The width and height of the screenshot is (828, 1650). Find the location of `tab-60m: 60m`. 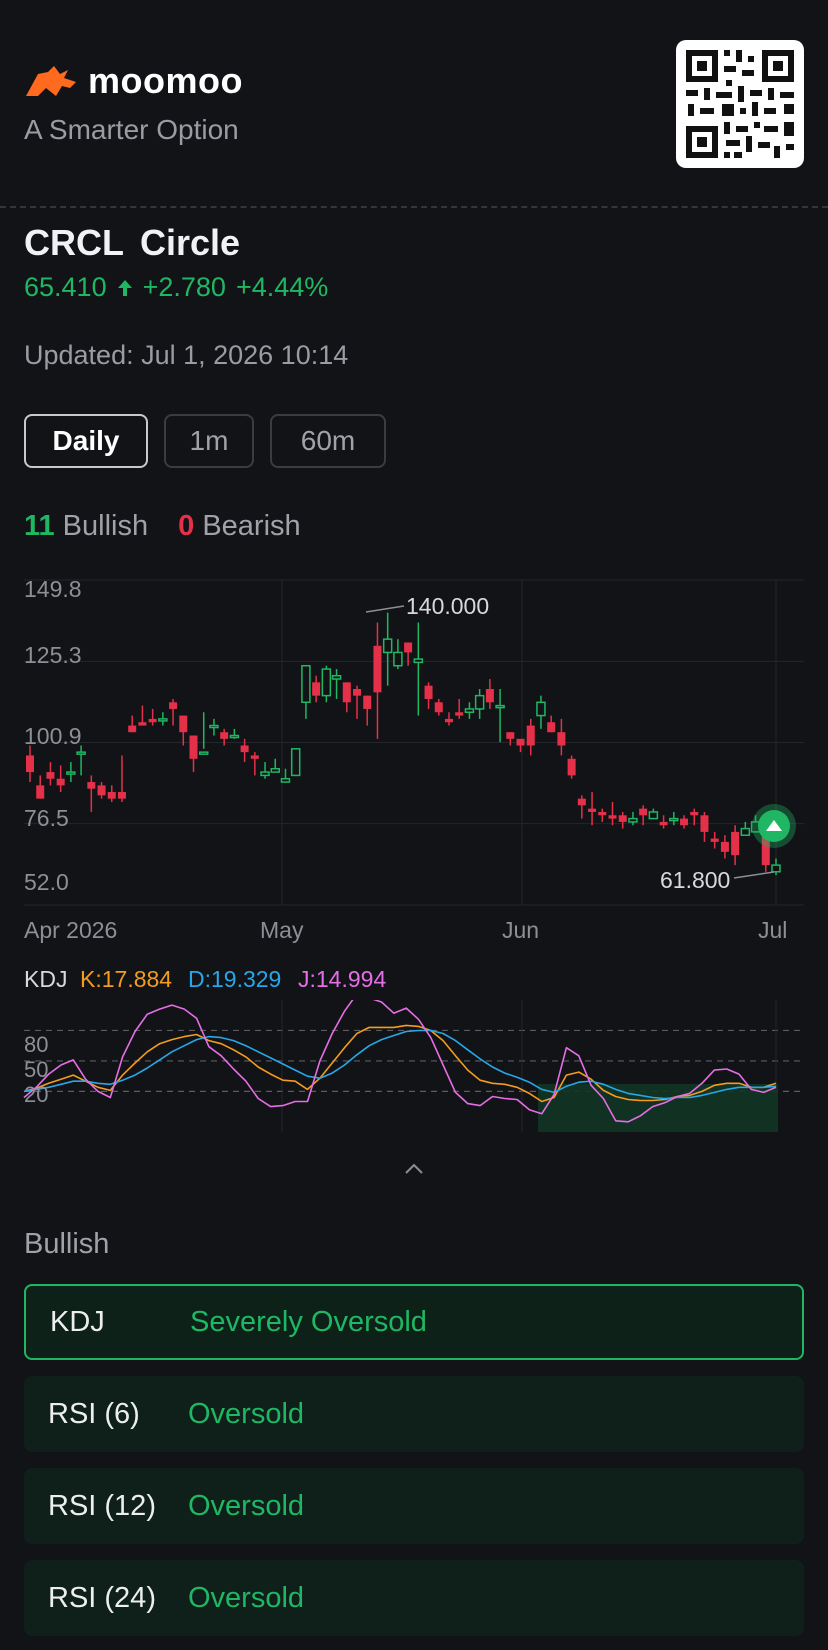

tab-60m: 60m is located at coordinates (328, 441).